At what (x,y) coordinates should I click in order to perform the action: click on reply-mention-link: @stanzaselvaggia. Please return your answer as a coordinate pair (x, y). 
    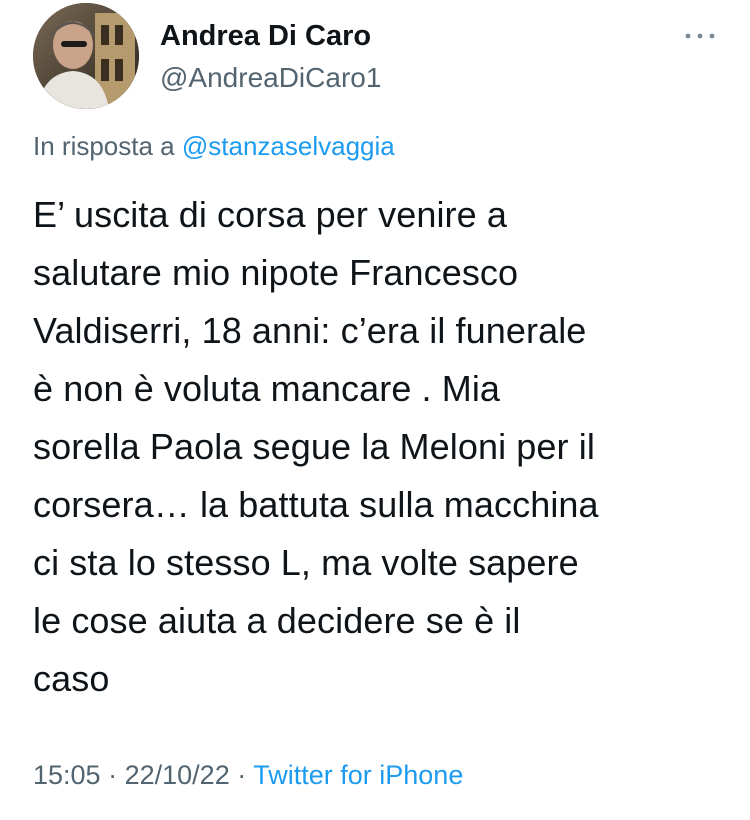
    Looking at the image, I should click on (288, 146).